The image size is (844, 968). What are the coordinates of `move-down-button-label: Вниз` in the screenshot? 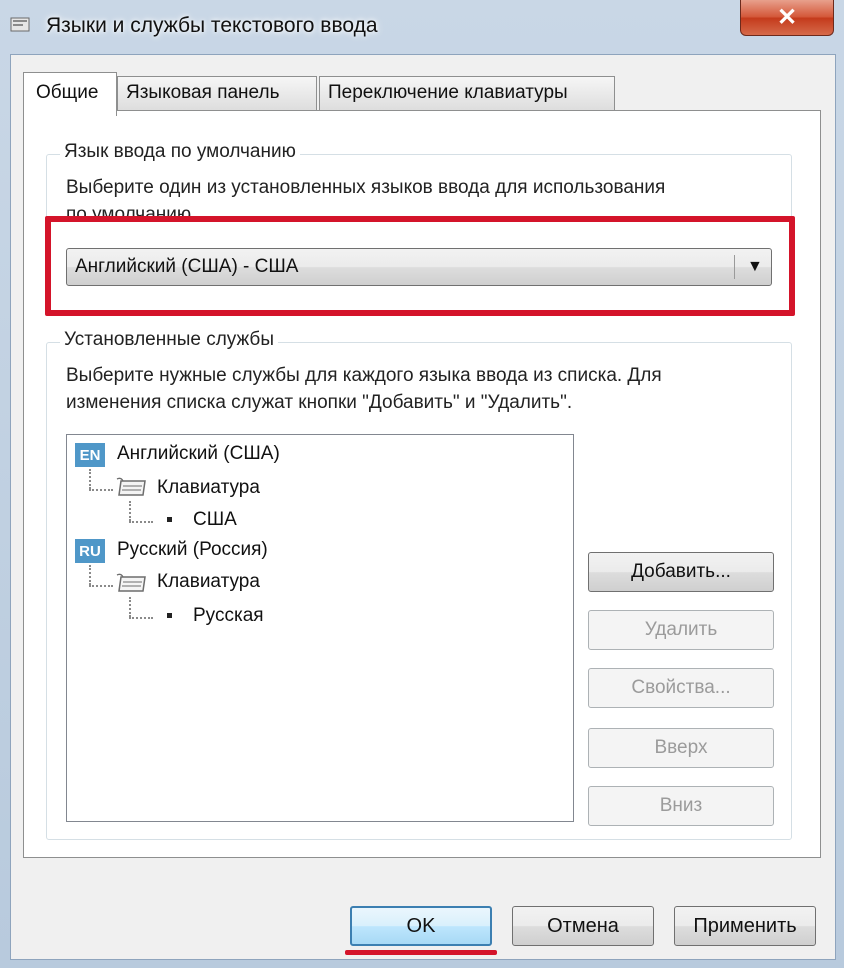 It's located at (681, 805).